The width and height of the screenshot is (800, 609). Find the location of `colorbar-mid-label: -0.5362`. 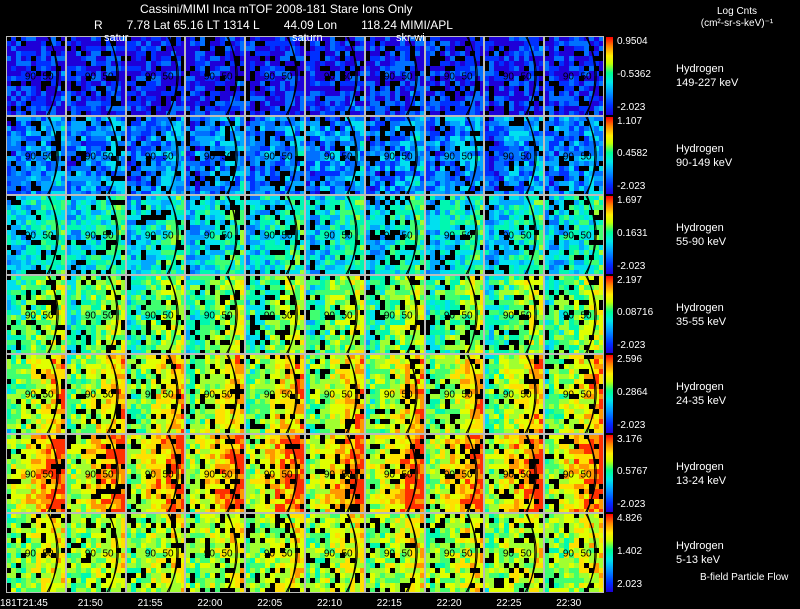

colorbar-mid-label: -0.5362 is located at coordinates (634, 74).